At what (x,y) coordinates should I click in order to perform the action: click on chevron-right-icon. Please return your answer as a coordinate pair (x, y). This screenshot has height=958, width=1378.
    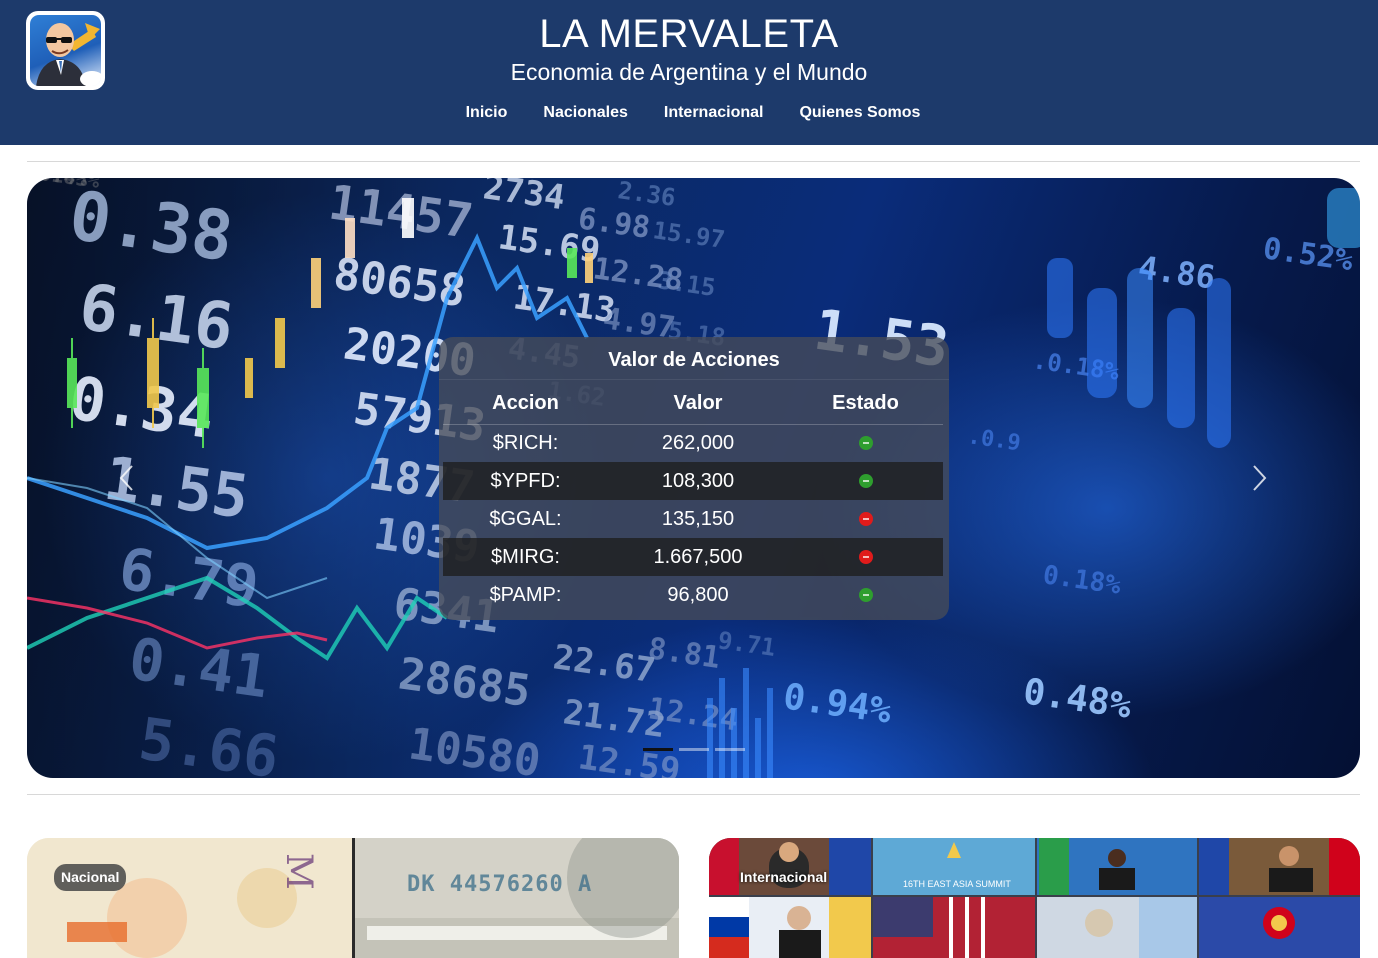
    Looking at the image, I should click on (1260, 478).